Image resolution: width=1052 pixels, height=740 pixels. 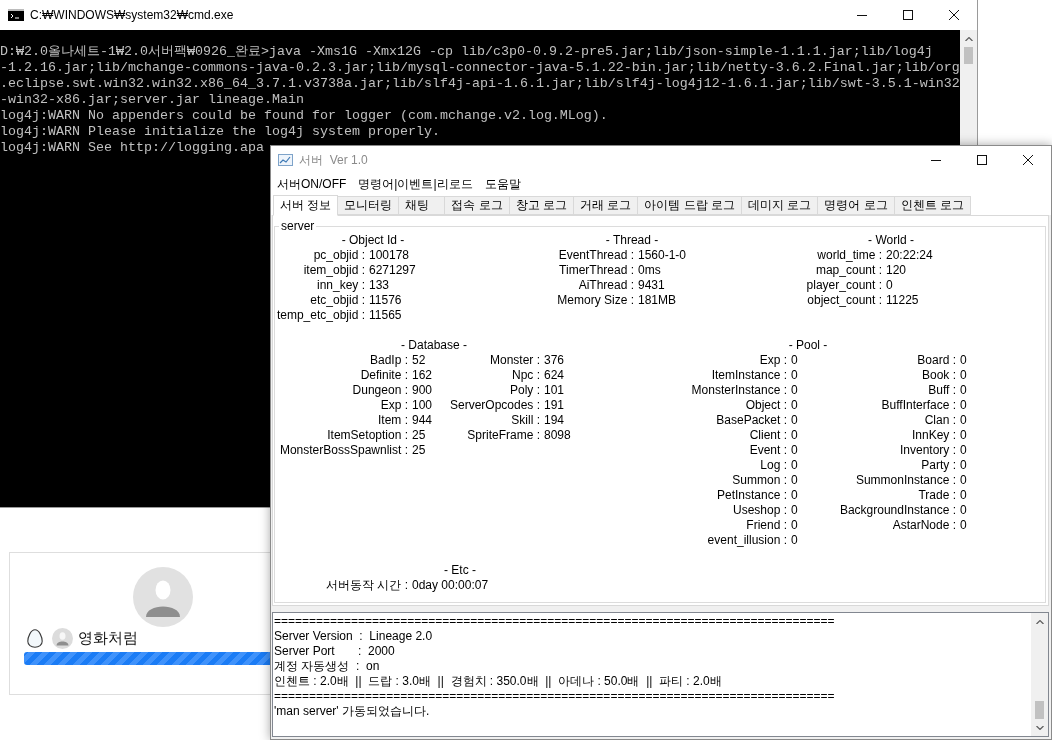 What do you see at coordinates (353, 636) in the screenshot?
I see `log-line: Server Version : Lineage 2.0` at bounding box center [353, 636].